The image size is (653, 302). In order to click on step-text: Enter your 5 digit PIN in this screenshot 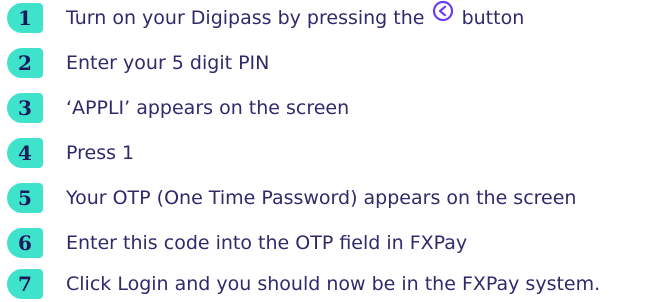, I will do `click(168, 63)`.